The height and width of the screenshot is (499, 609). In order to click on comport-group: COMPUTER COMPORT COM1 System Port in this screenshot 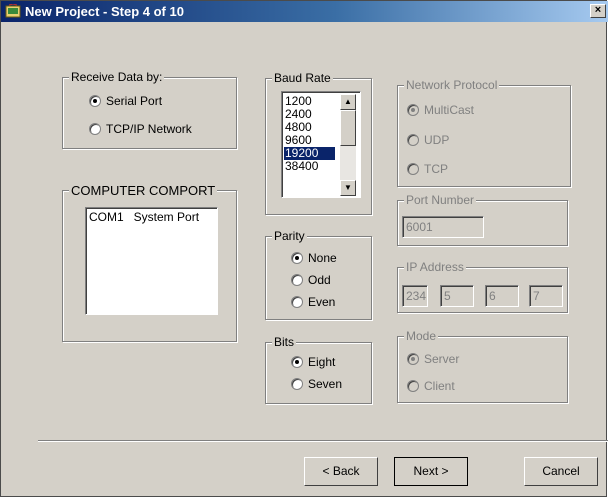, I will do `click(149, 262)`.